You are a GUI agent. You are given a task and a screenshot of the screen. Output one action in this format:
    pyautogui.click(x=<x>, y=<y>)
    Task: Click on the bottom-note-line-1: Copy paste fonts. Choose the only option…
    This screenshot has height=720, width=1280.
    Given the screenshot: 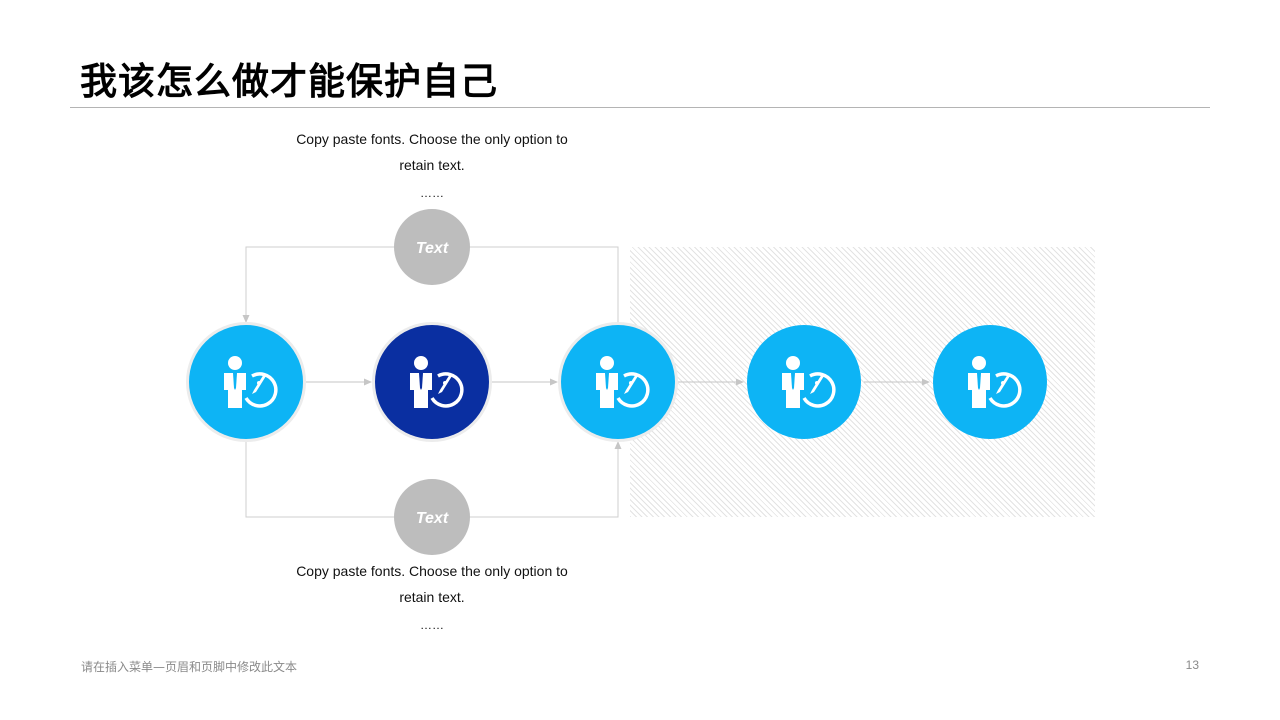 What is the action you would take?
    pyautogui.click(x=432, y=571)
    